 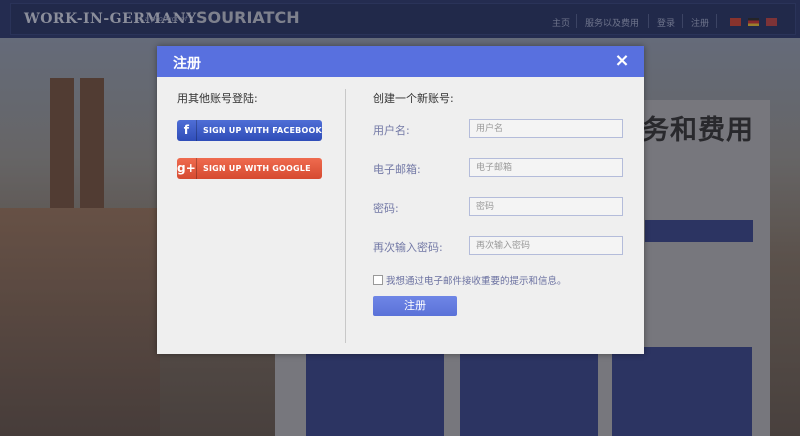 I want to click on newsletter-checkbox, so click(x=378, y=280).